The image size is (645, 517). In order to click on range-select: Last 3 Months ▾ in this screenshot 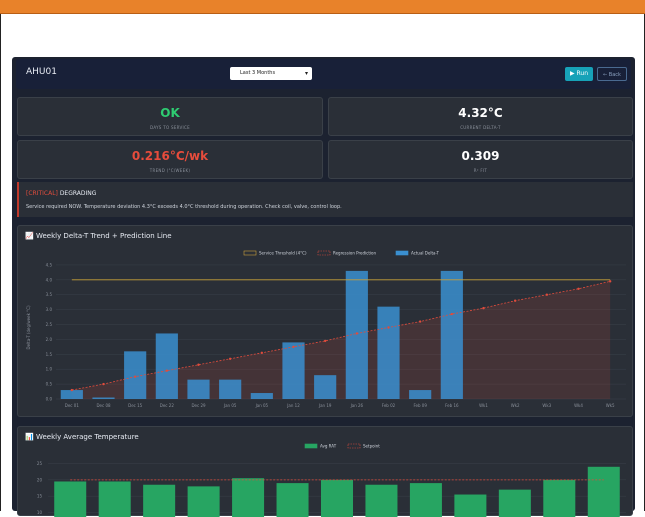, I will do `click(271, 73)`.